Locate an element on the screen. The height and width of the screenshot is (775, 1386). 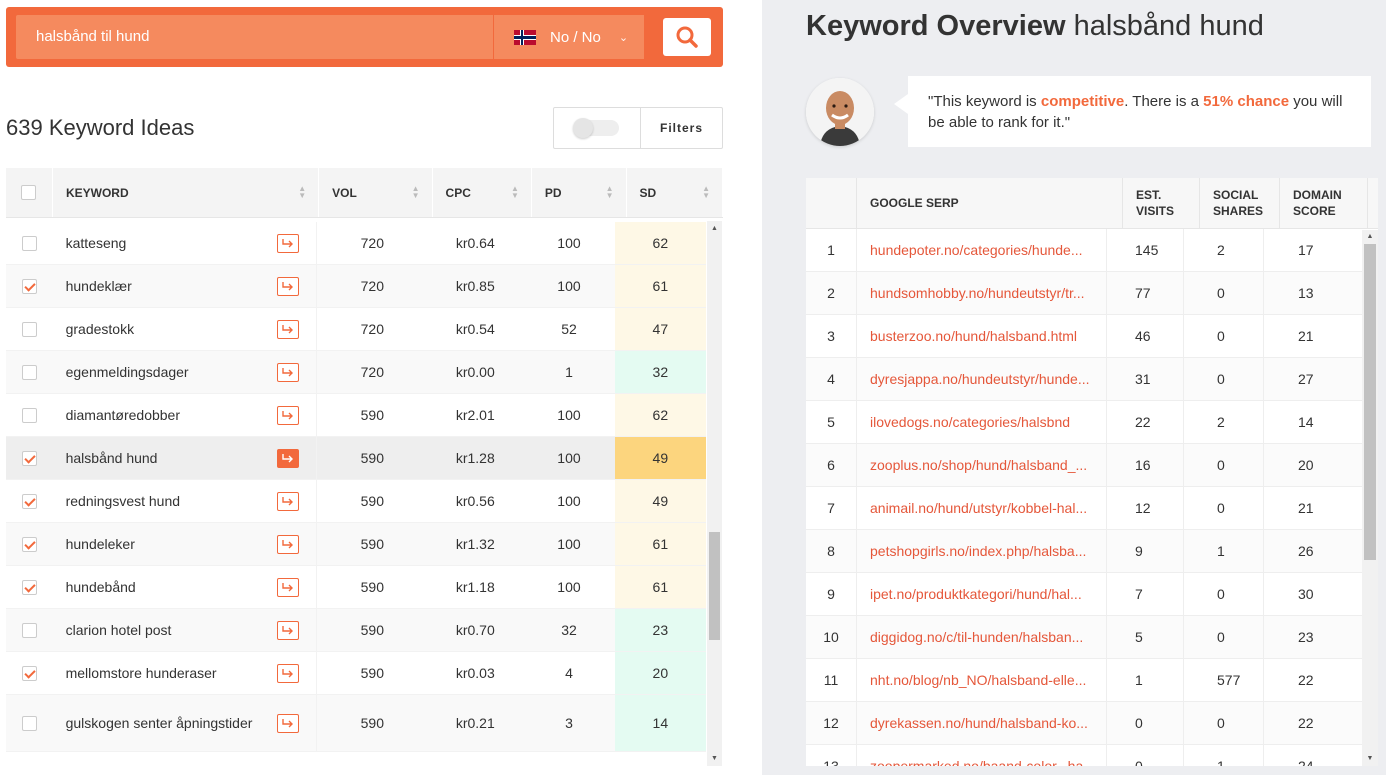
keyword-cell: hundeklær is located at coordinates (165, 286).